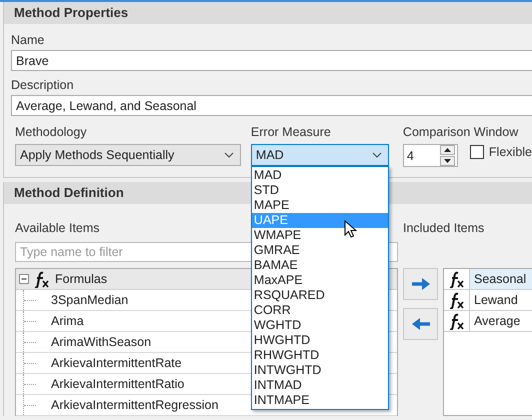 This screenshot has height=420, width=532. What do you see at coordinates (128, 155) in the screenshot?
I see `methodology-dropdown: Apply Methods Sequentially` at bounding box center [128, 155].